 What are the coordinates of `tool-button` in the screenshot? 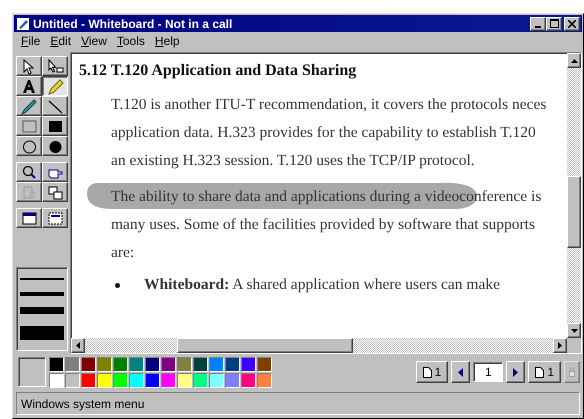 It's located at (55, 86).